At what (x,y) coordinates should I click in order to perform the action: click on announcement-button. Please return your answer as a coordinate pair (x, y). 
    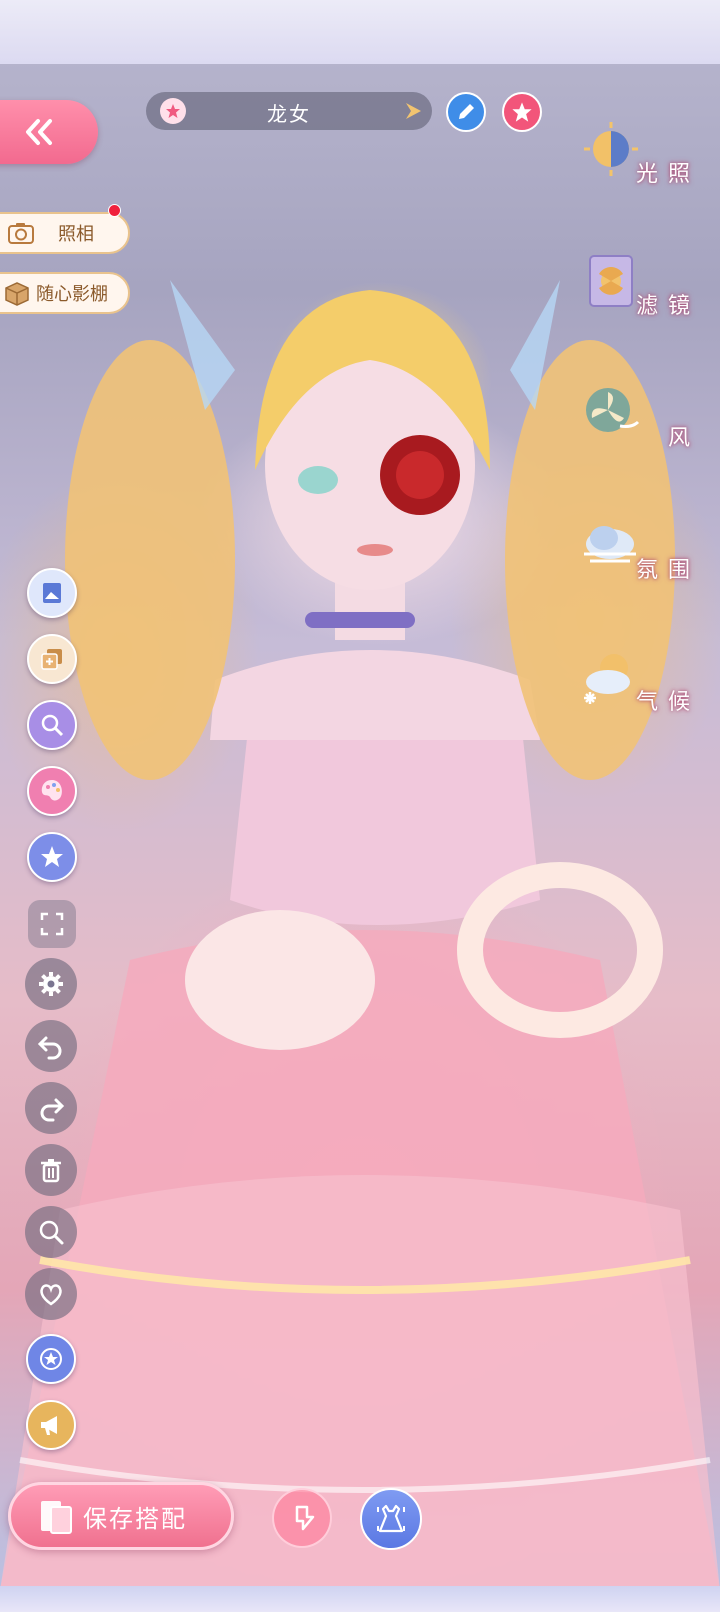
    Looking at the image, I should click on (51, 1425).